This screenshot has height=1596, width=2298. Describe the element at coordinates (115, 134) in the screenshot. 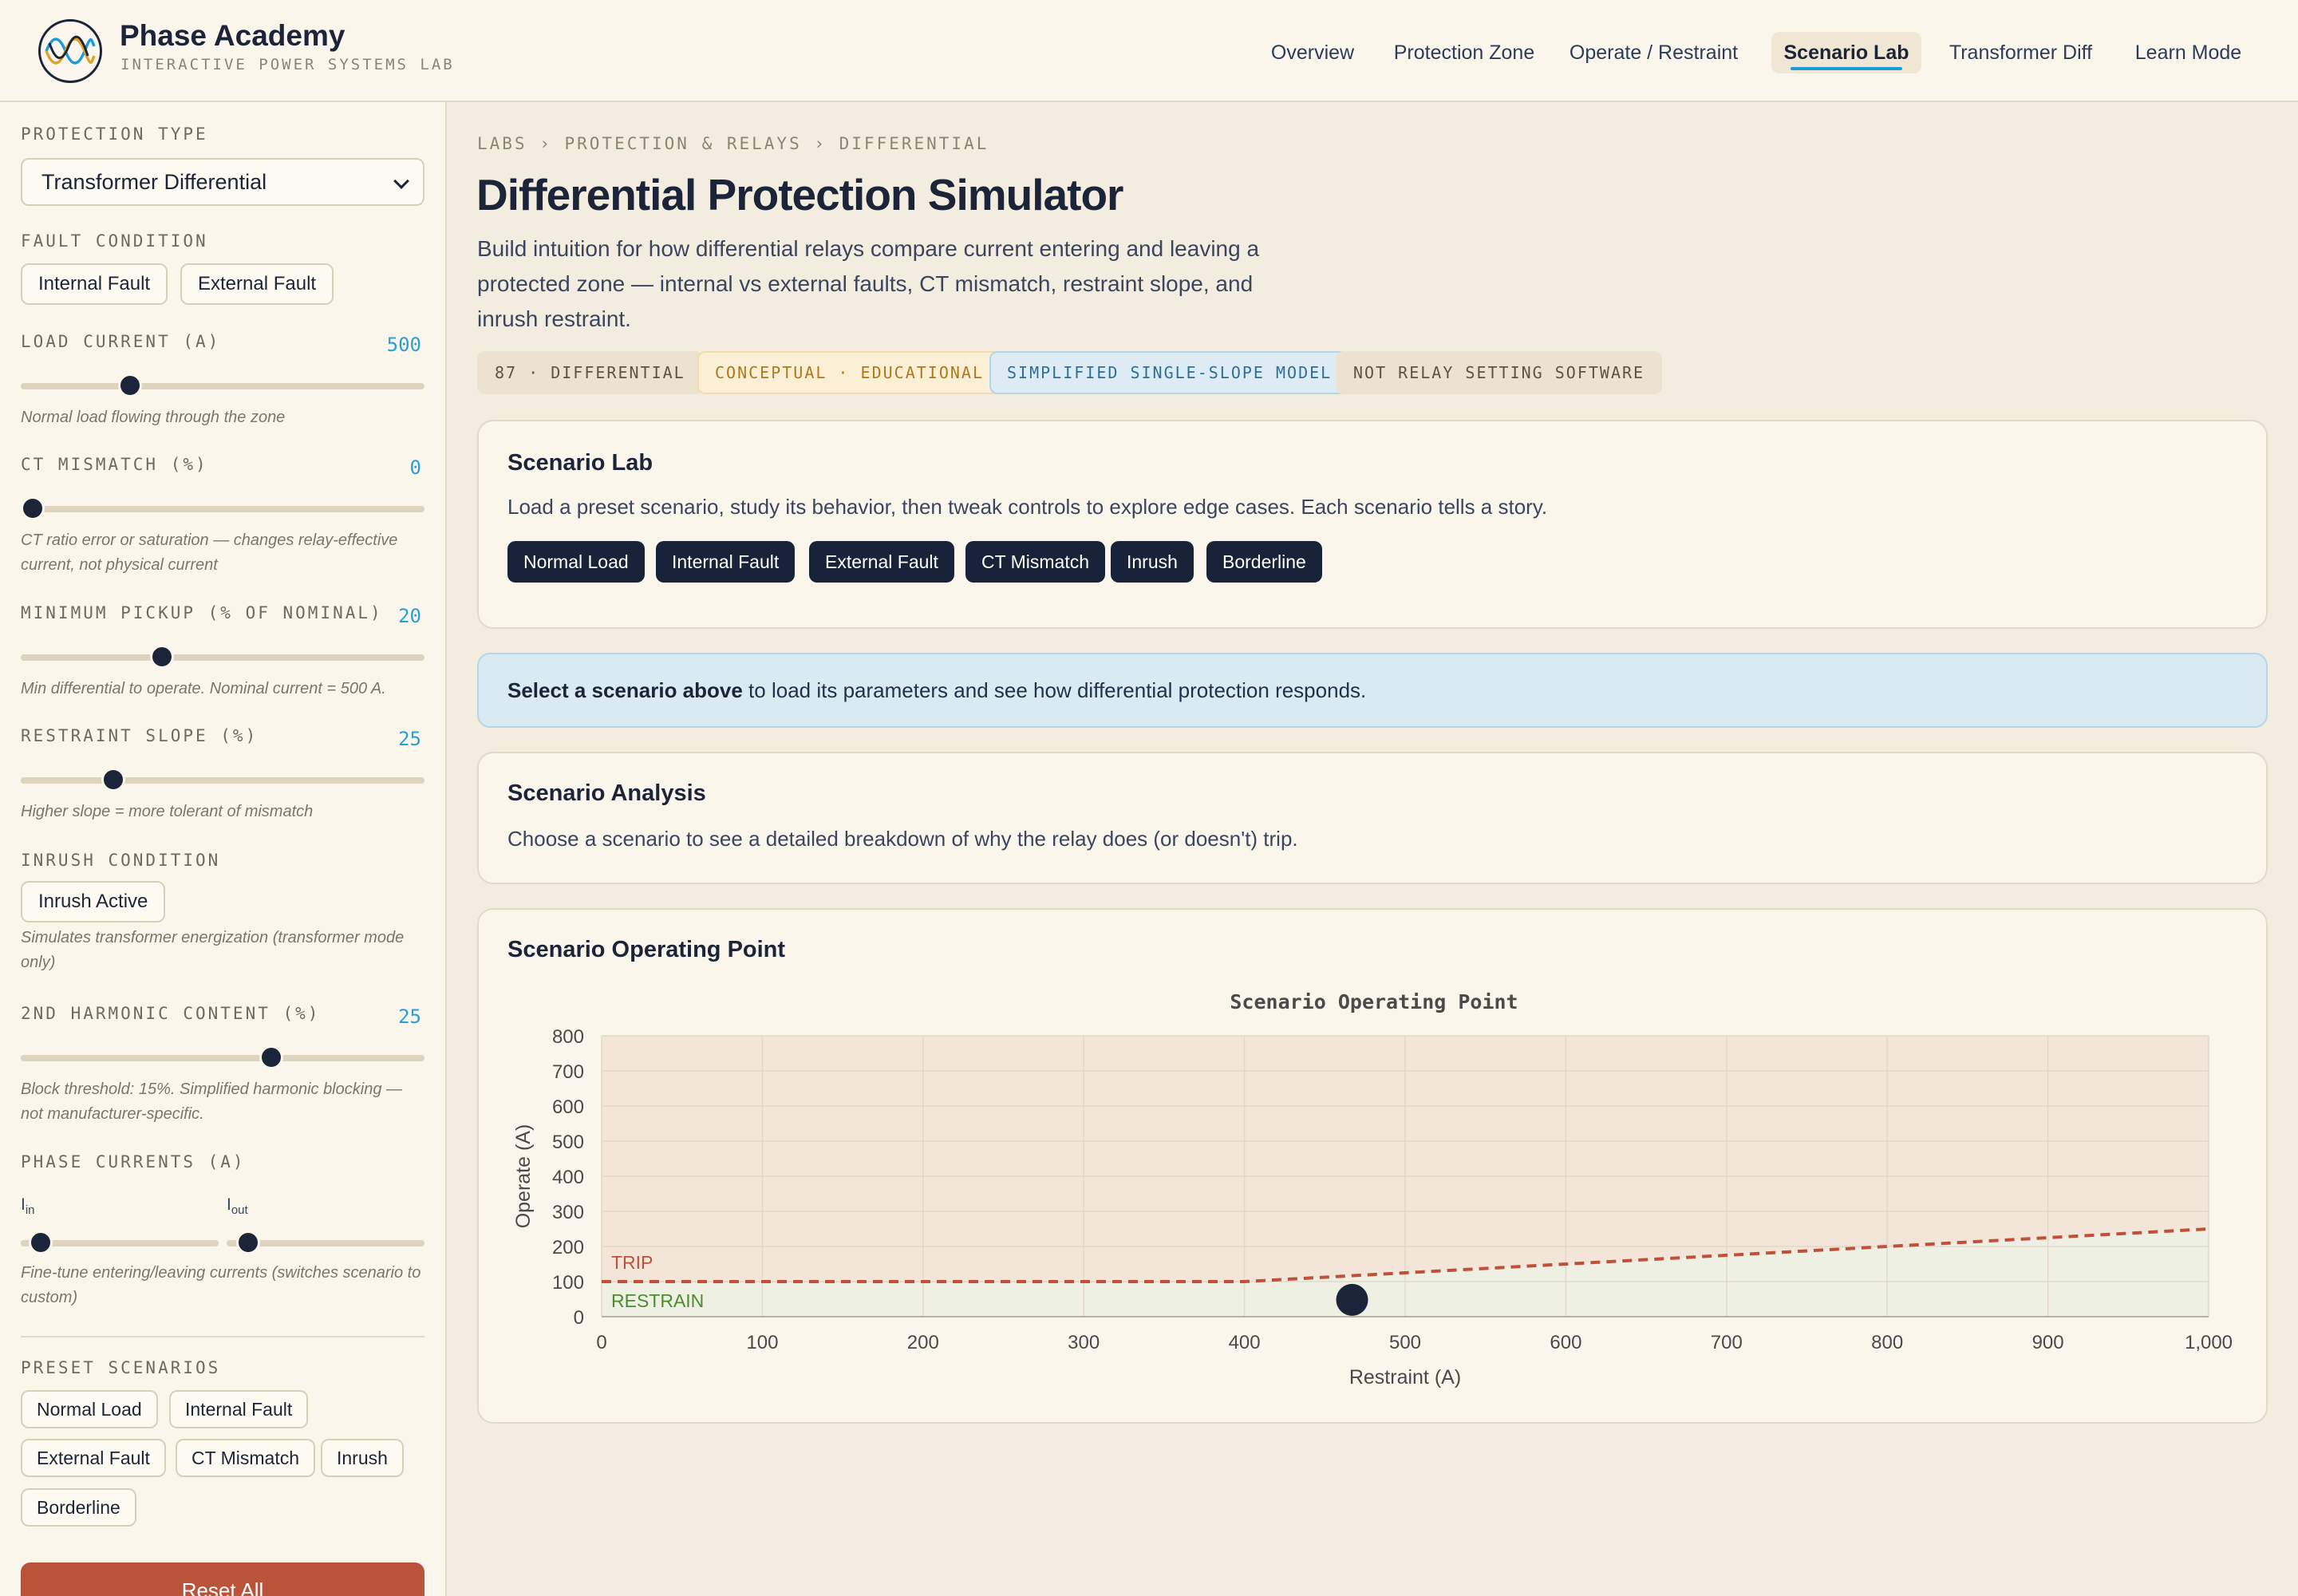

I see `protection-type-label: PROTECTION TYPE` at that location.